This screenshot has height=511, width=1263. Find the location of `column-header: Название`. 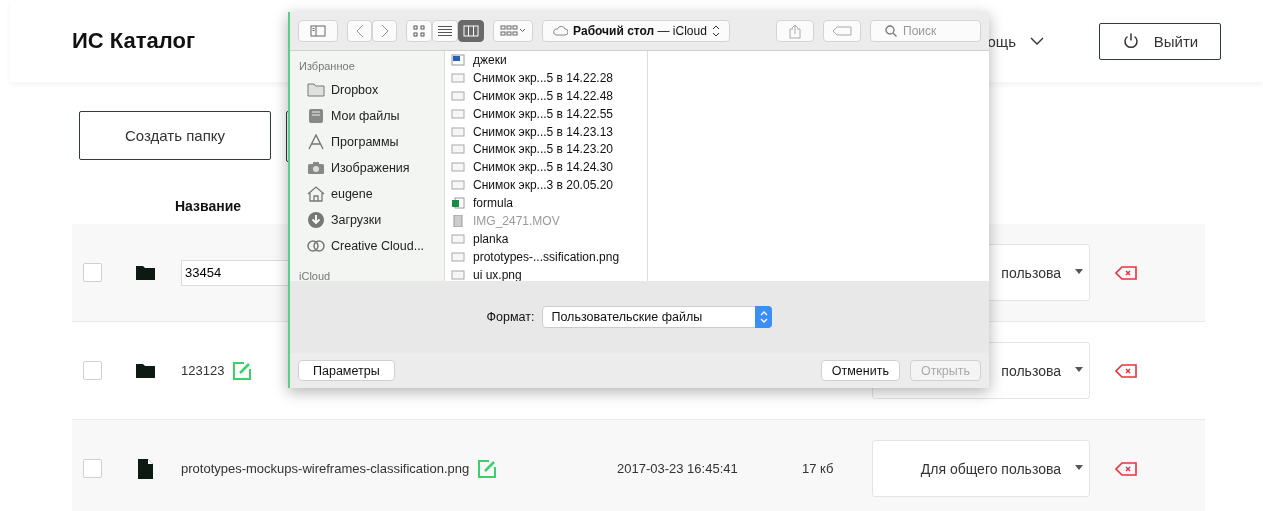

column-header: Название is located at coordinates (208, 206).